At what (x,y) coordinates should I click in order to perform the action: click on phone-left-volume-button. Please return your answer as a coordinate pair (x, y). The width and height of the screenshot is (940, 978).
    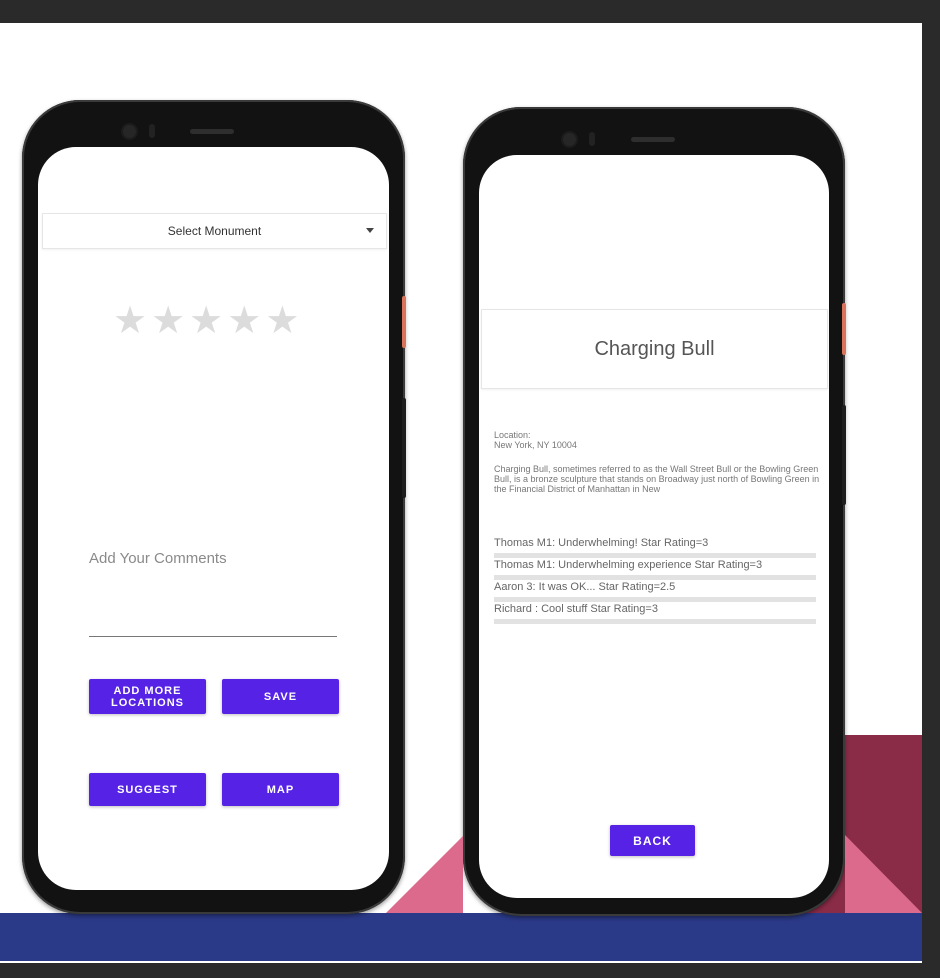
    Looking at the image, I should click on (404, 448).